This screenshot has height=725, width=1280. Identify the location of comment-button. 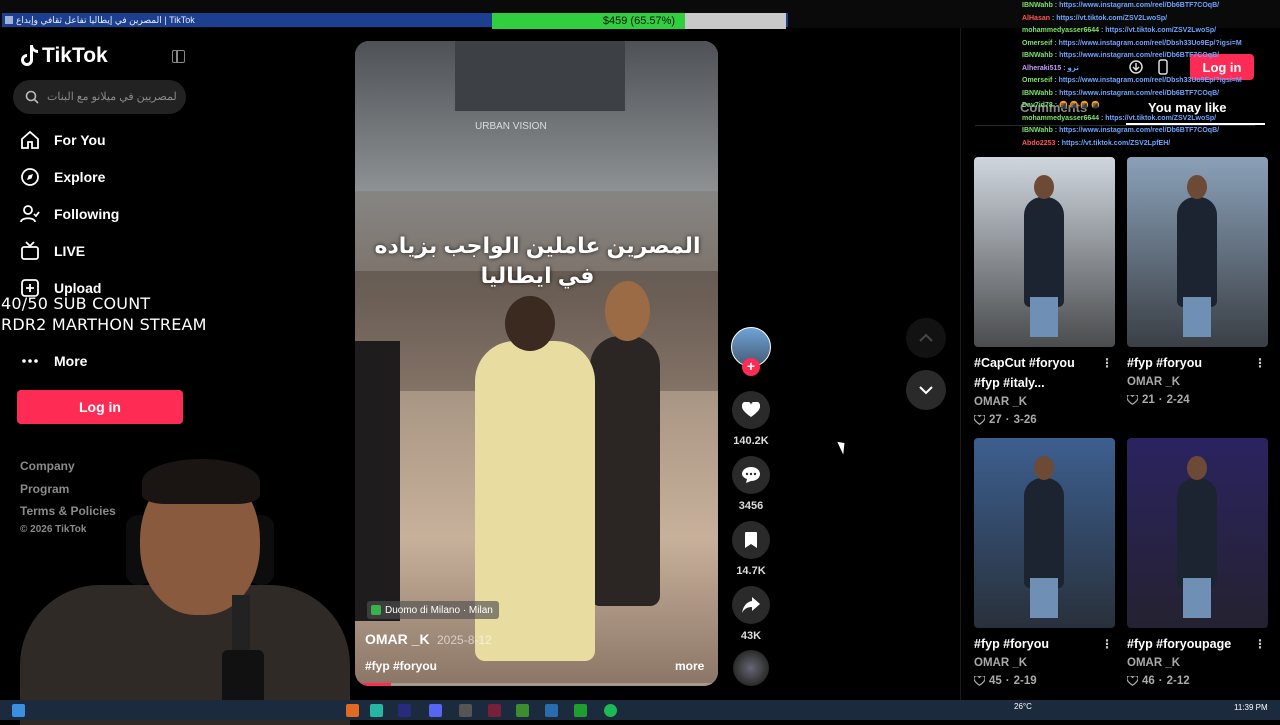
(751, 475).